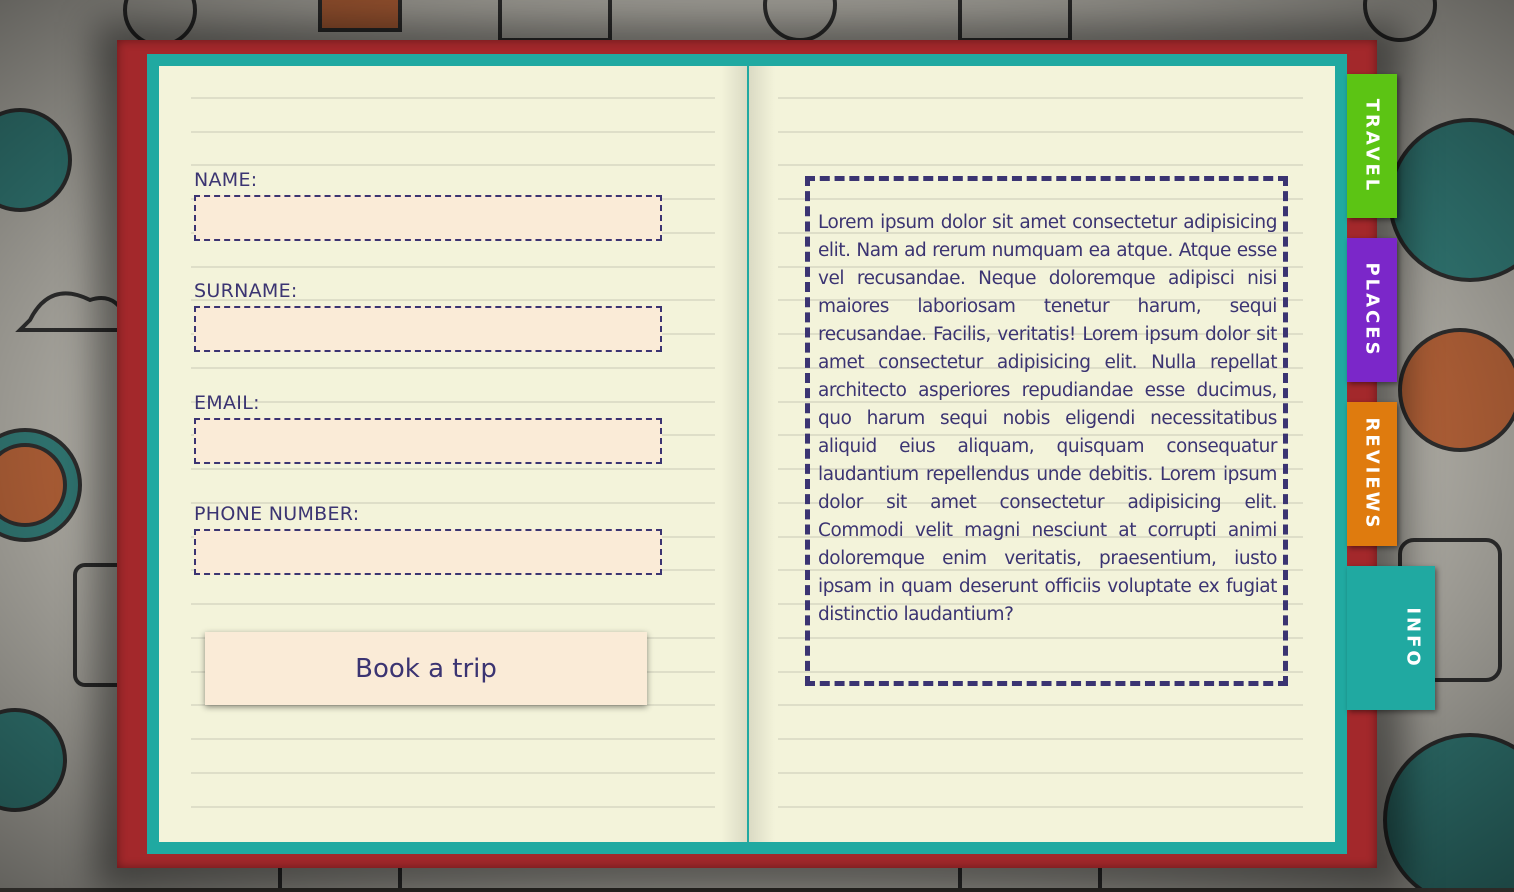  What do you see at coordinates (227, 403) in the screenshot?
I see `email-label: EMAIL:` at bounding box center [227, 403].